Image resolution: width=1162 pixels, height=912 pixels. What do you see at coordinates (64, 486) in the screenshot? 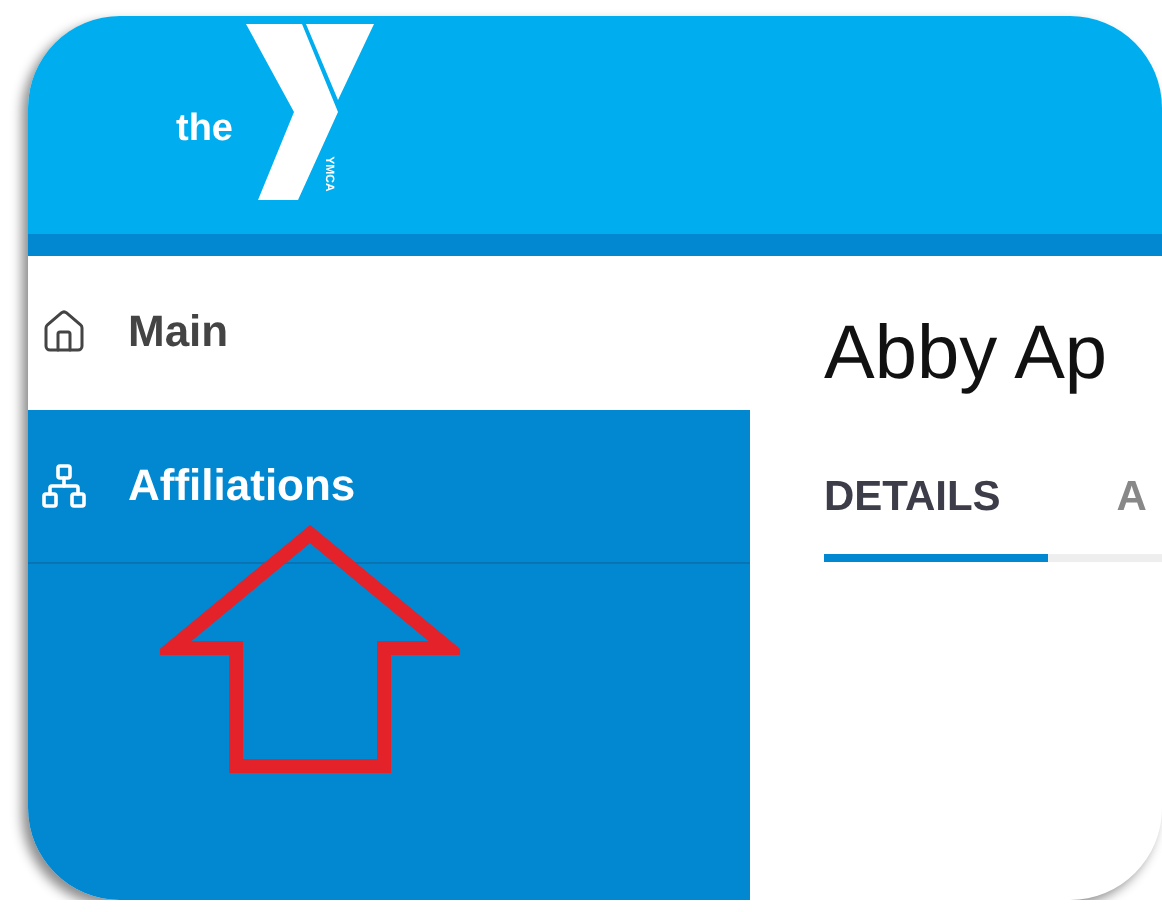
I see `hierarchy-icon` at bounding box center [64, 486].